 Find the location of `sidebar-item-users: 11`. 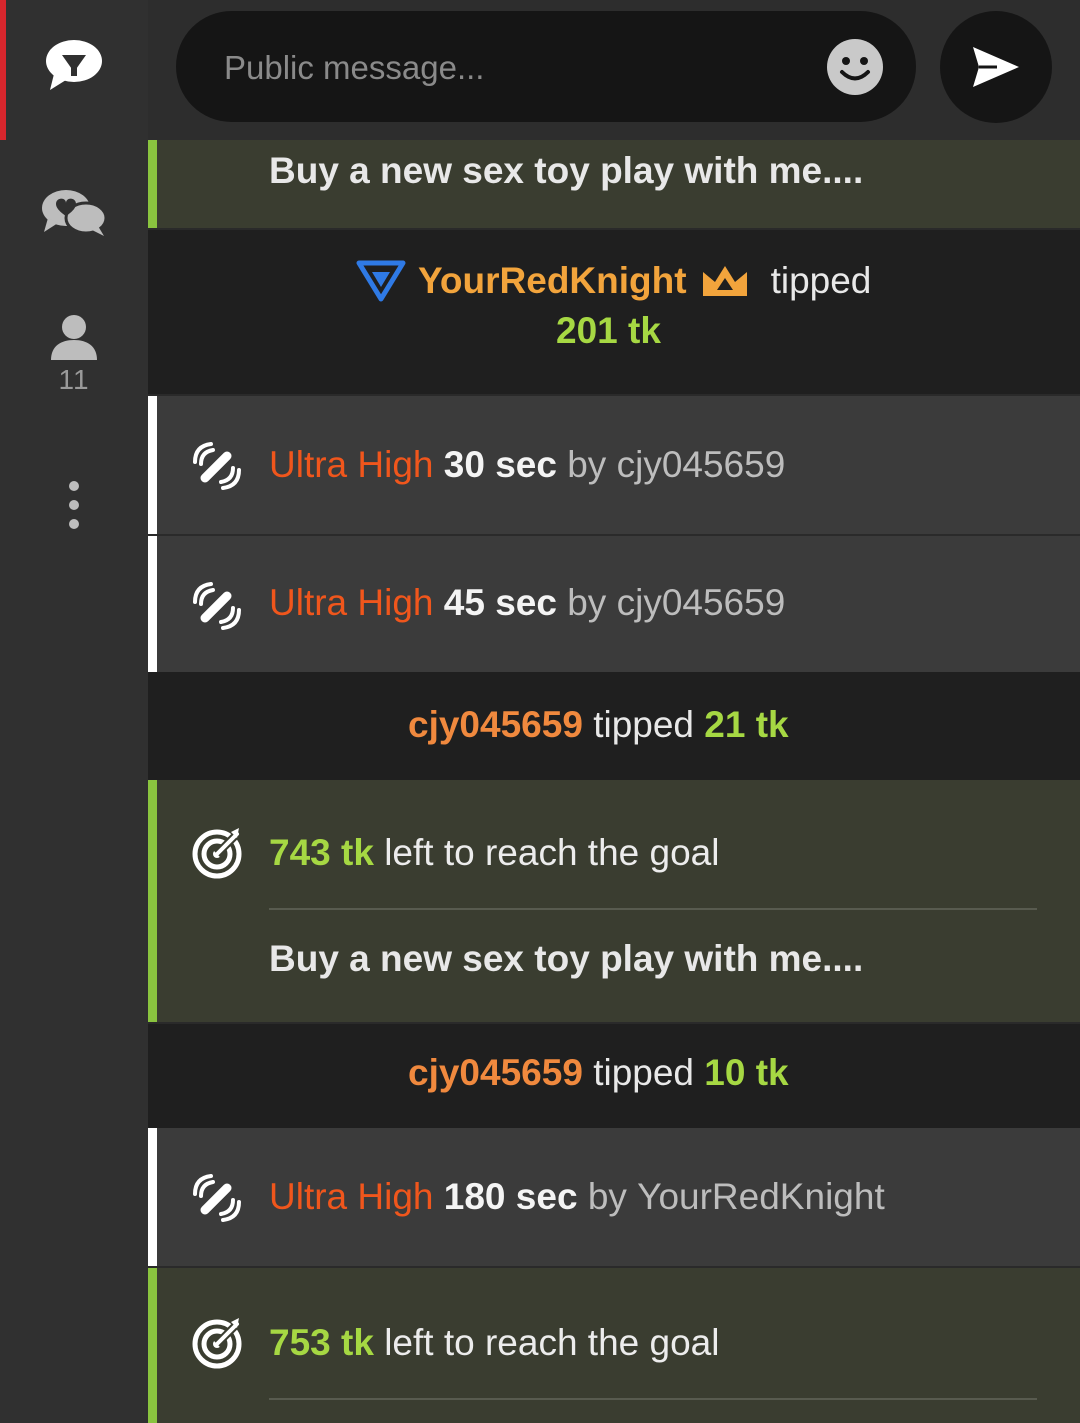

sidebar-item-users: 11 is located at coordinates (74, 355).